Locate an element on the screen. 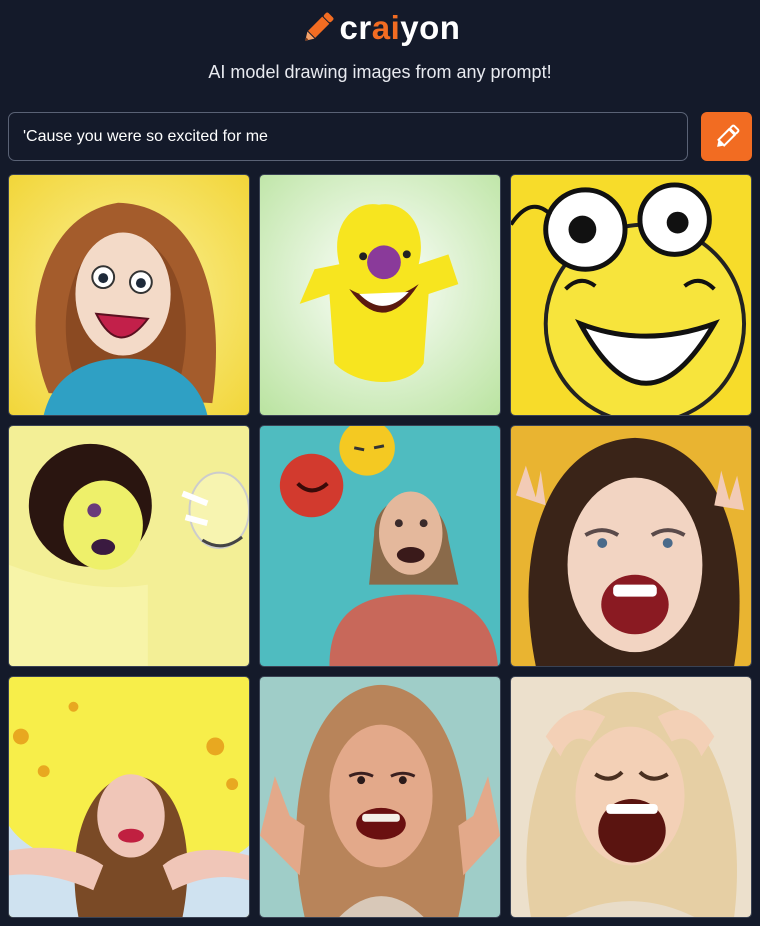  logo: craiyon is located at coordinates (380, 28).